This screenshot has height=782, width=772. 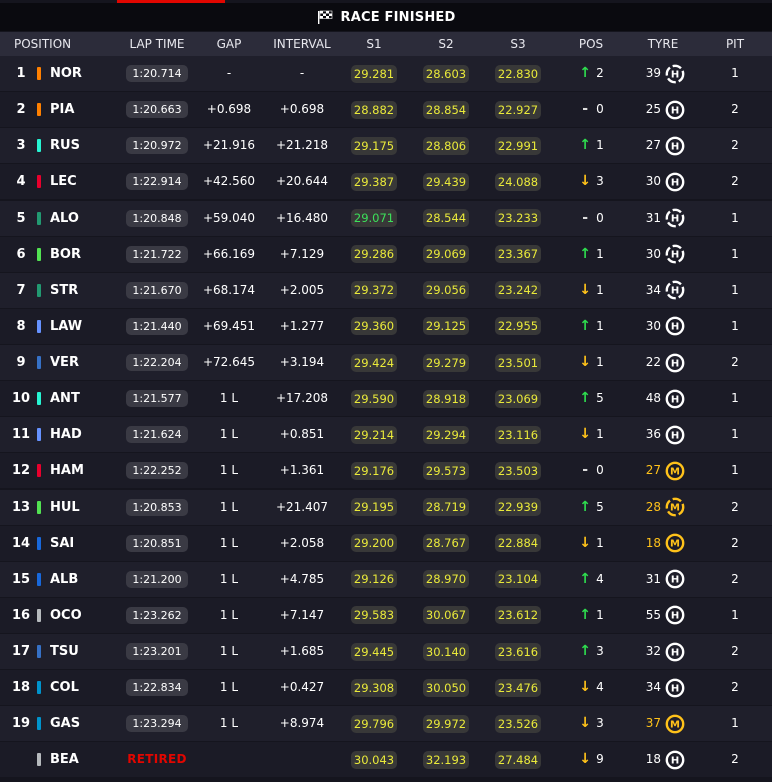 I want to click on sector-3-time: 23.526, so click(x=518, y=723).